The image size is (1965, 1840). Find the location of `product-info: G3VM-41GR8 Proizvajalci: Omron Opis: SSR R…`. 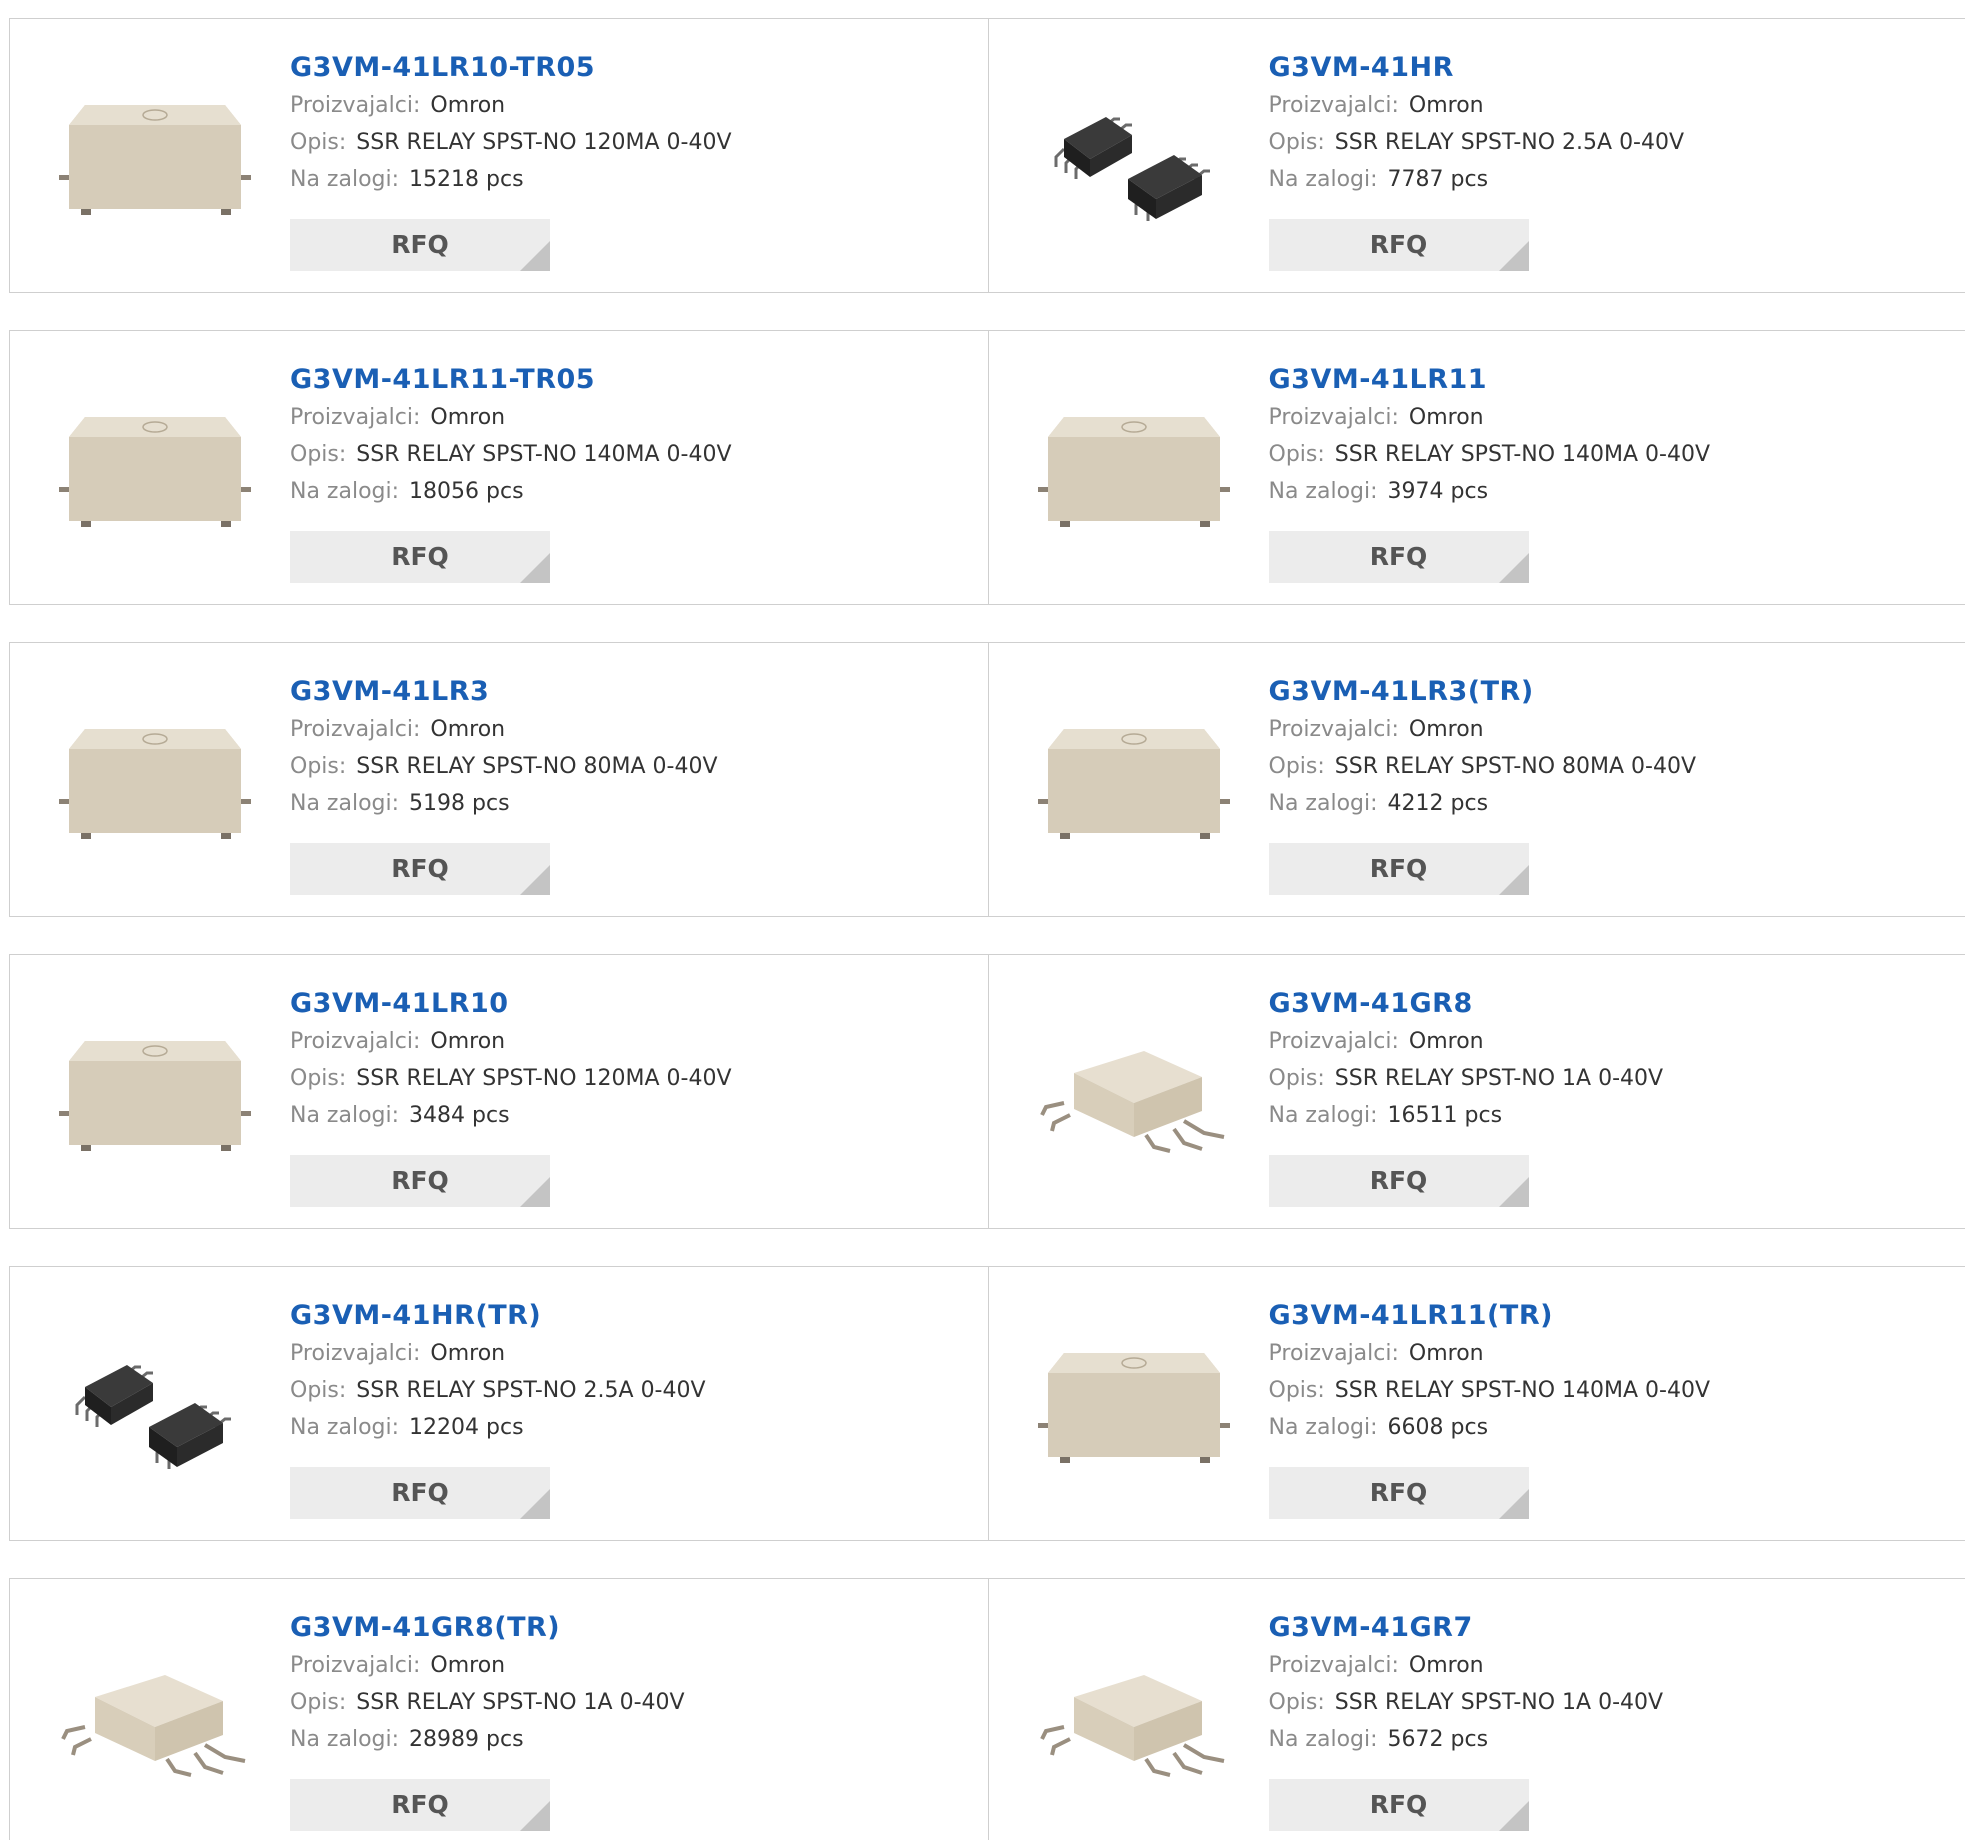

product-info: G3VM-41GR8 Proizvajalci: Omron Opis: SSR R… is located at coordinates (1466, 1059).